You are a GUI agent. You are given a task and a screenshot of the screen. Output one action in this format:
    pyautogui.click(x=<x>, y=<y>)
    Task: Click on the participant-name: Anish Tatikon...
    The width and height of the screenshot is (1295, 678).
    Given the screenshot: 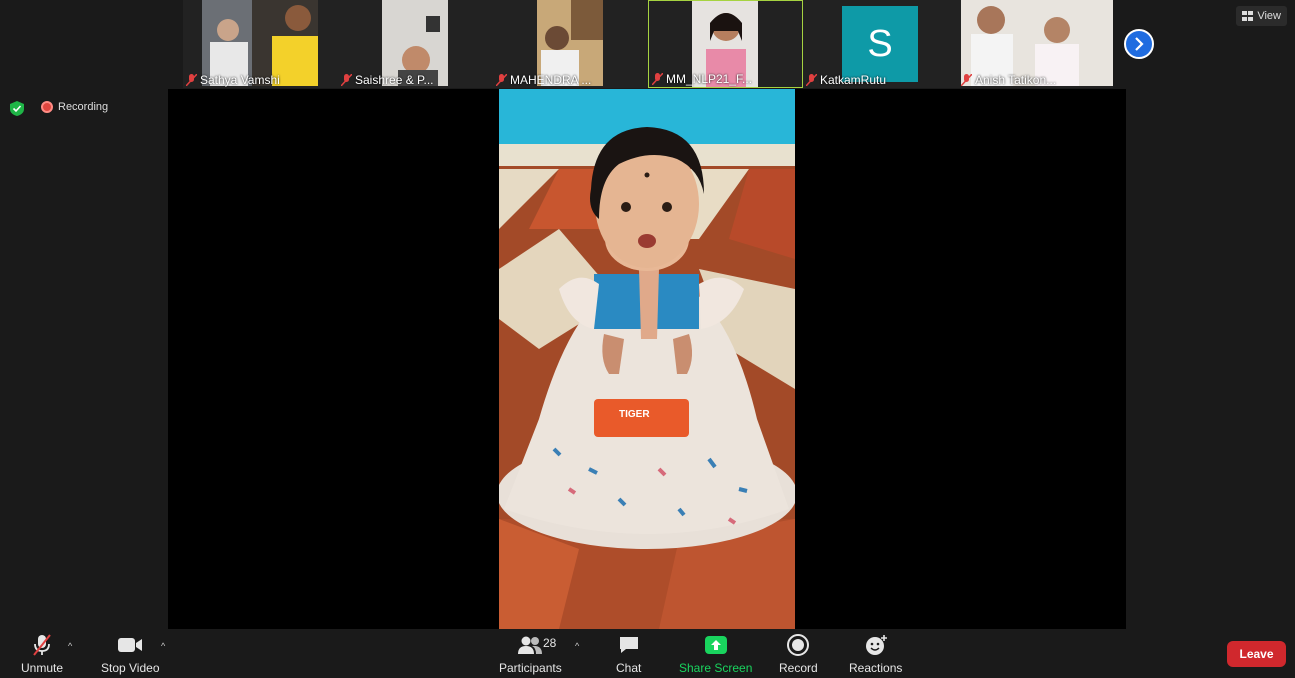 What is the action you would take?
    pyautogui.click(x=1008, y=80)
    